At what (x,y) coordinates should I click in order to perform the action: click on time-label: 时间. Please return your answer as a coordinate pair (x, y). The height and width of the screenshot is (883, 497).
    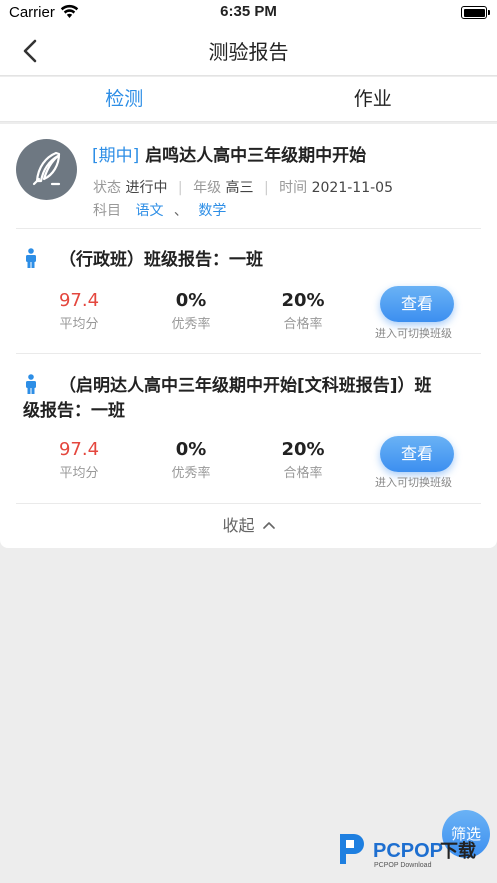
    Looking at the image, I should click on (293, 188).